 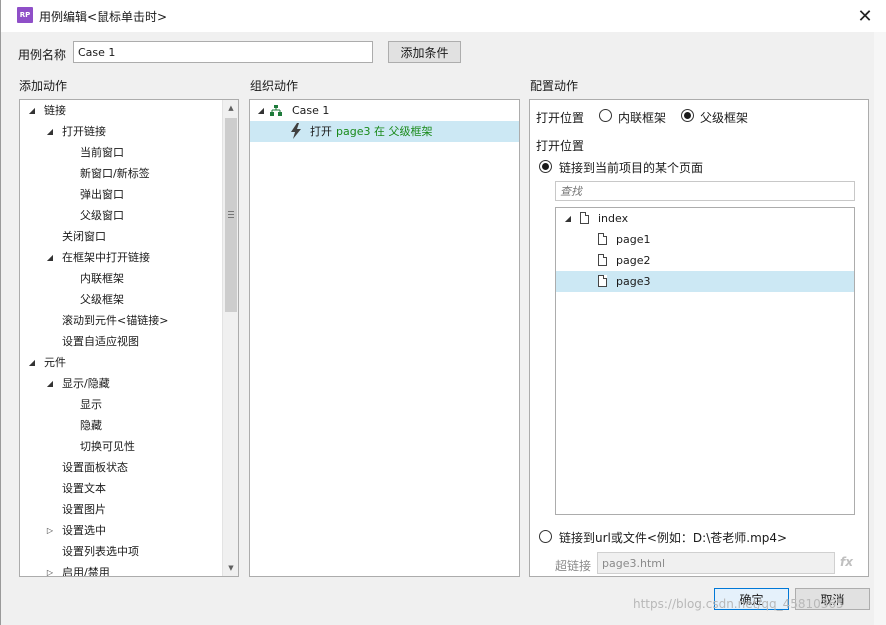 I want to click on page-tree-item: page3, so click(x=633, y=281).